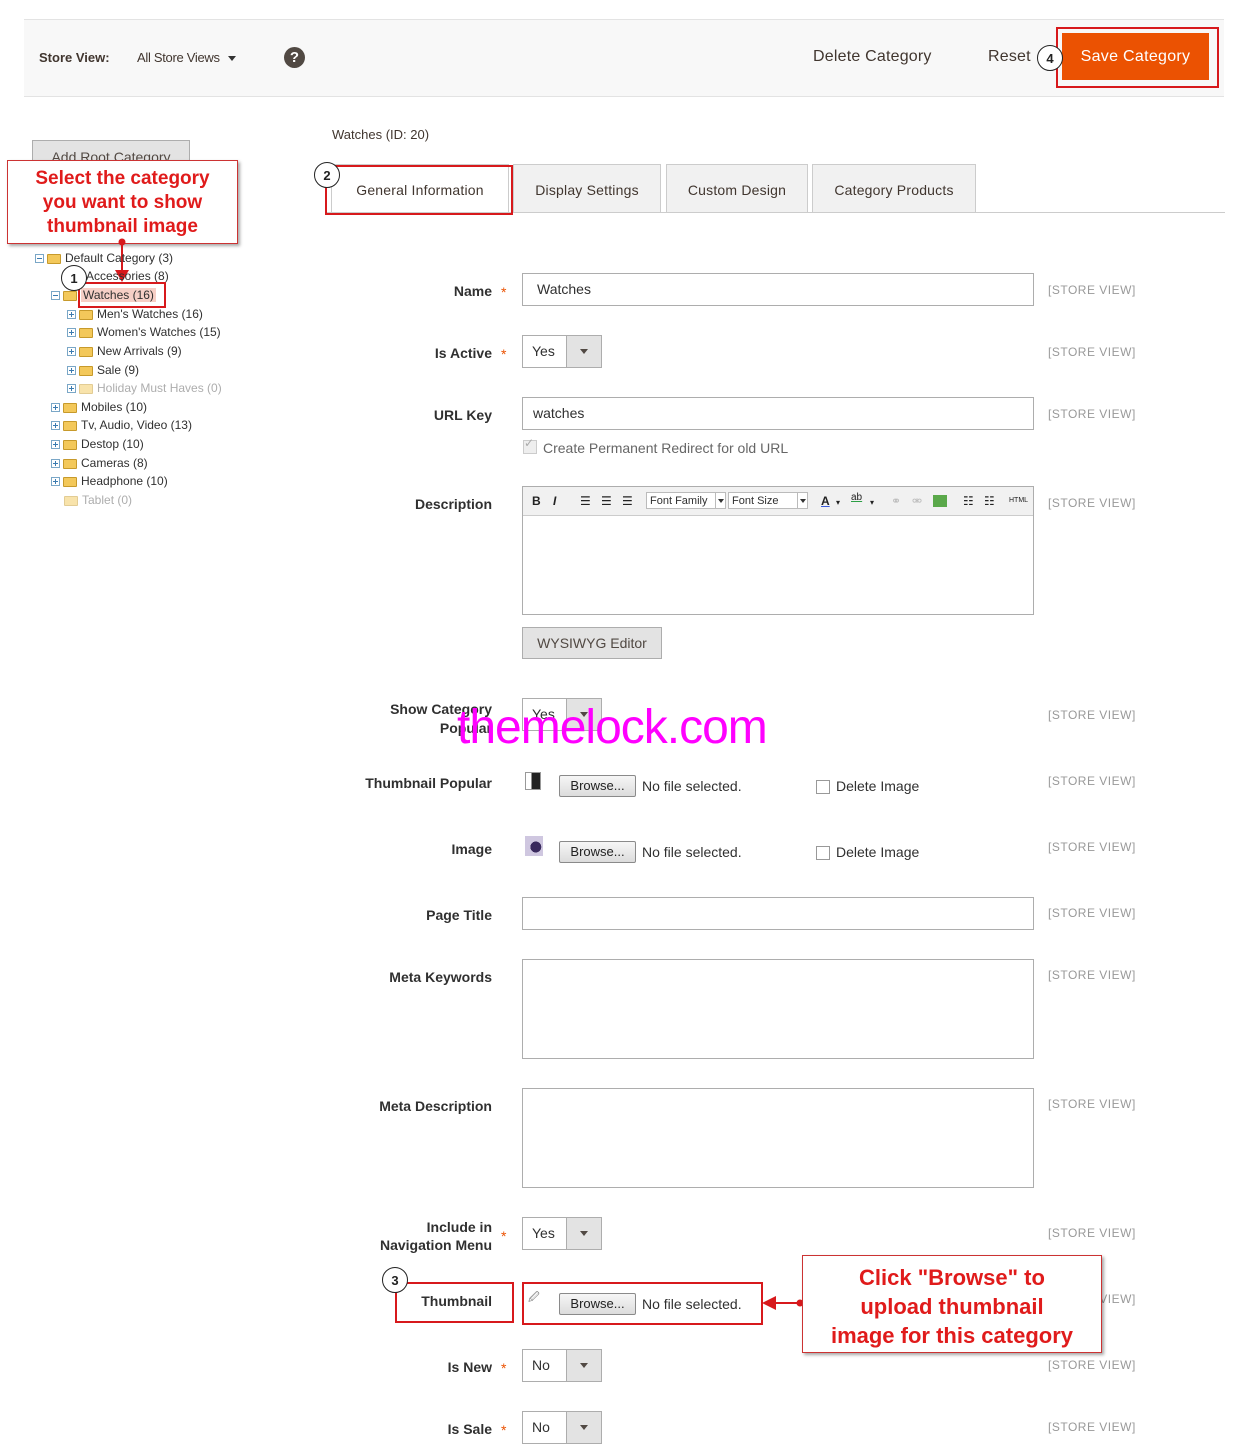 The height and width of the screenshot is (1456, 1240). I want to click on tree-node-mobiles: Mobiles (10), so click(99, 407).